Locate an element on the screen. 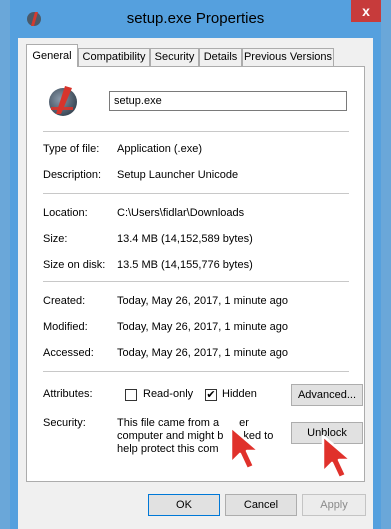 This screenshot has width=391, height=529. size-label: Size: is located at coordinates (55, 239).